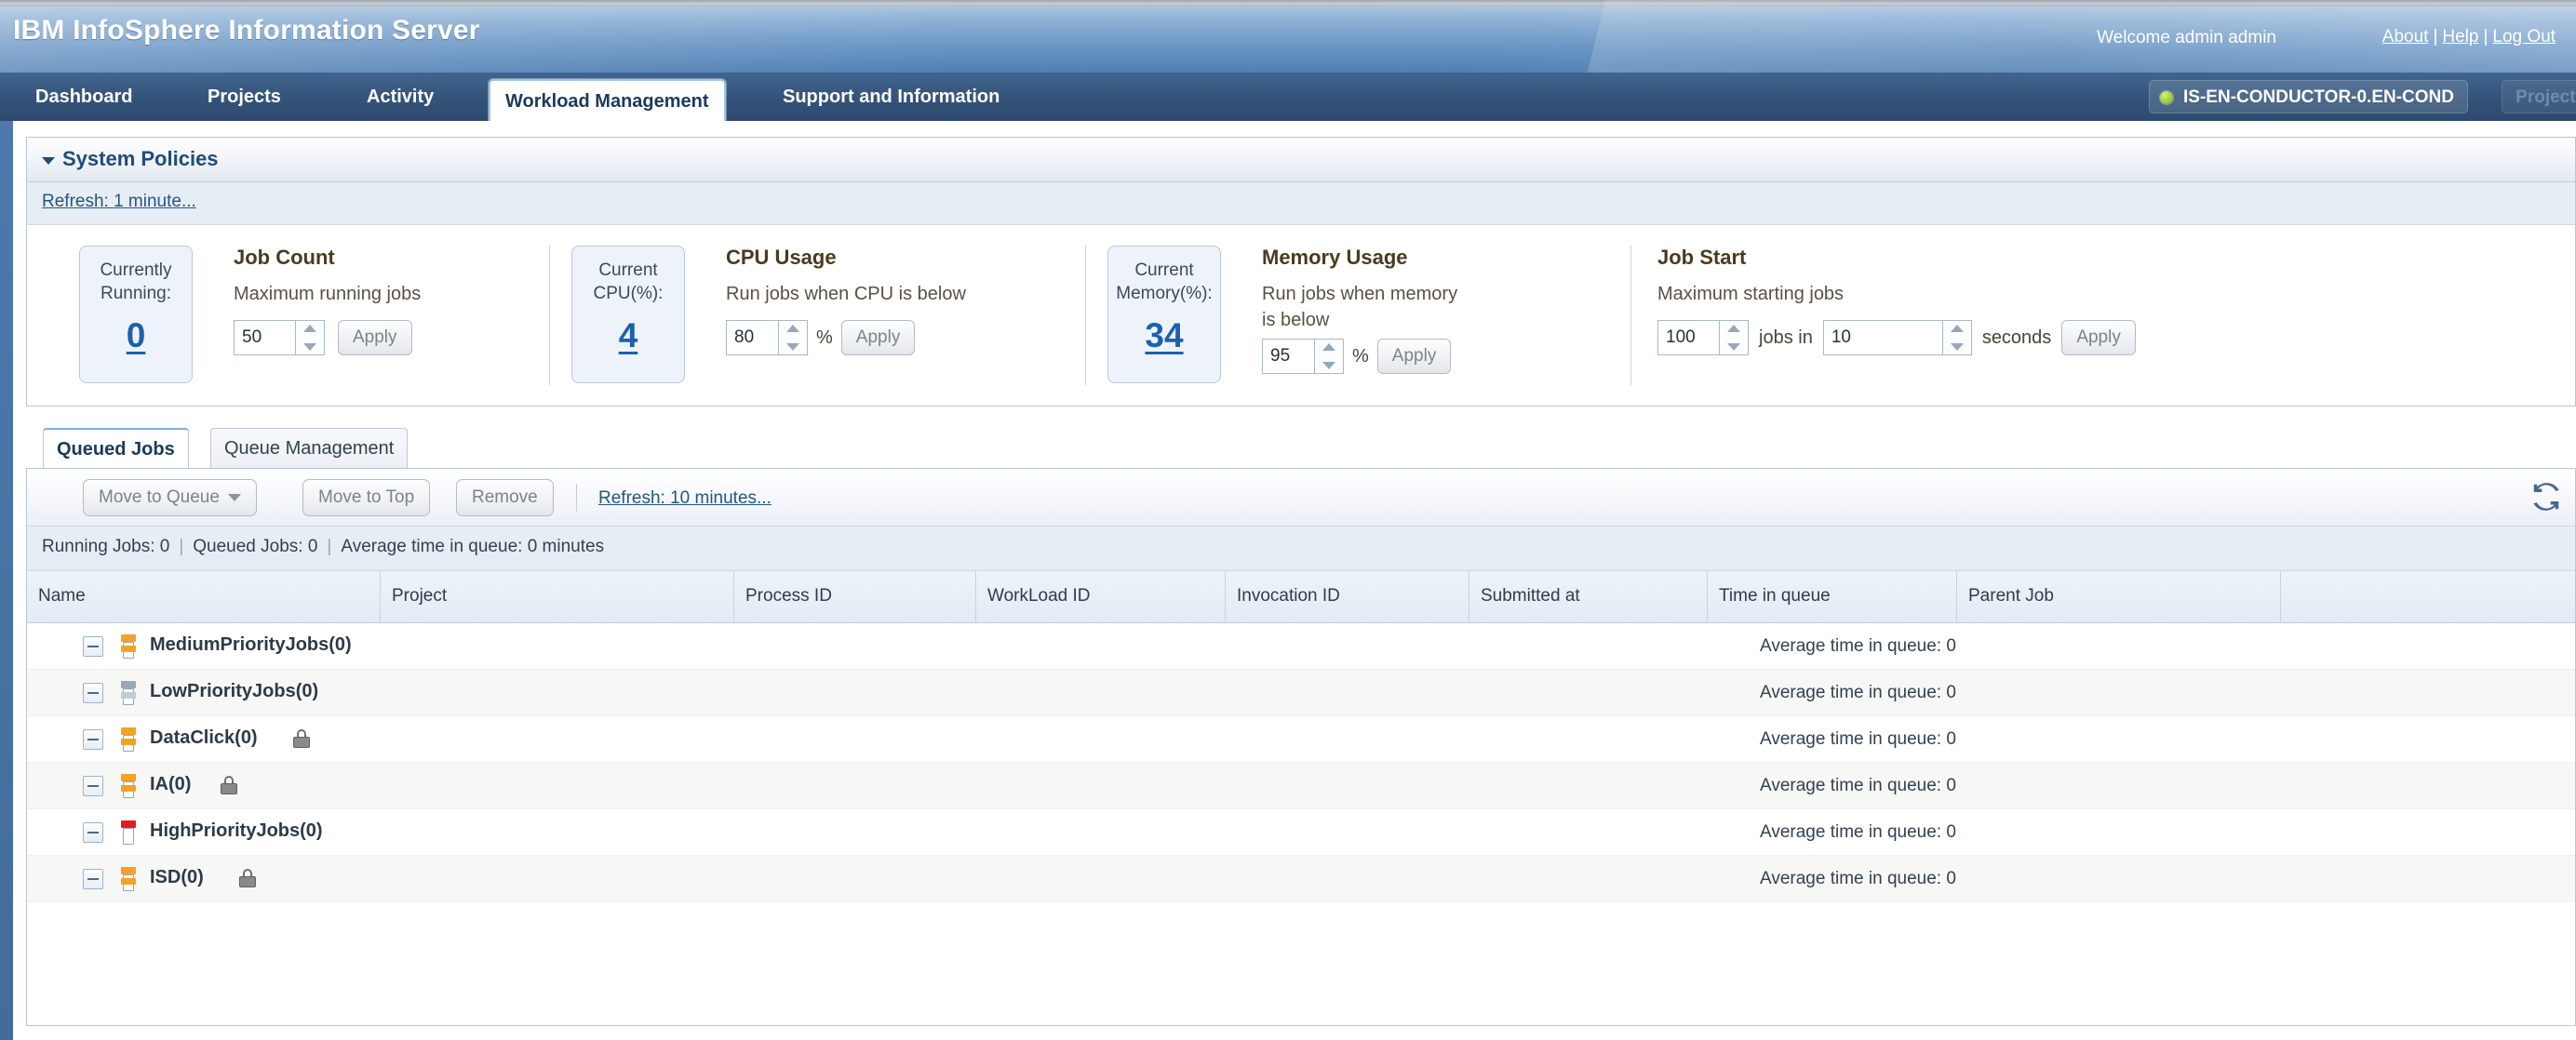 The height and width of the screenshot is (1040, 2576). Describe the element at coordinates (116, 448) in the screenshot. I see `tab-queued-jobs: Queued Jobs` at that location.